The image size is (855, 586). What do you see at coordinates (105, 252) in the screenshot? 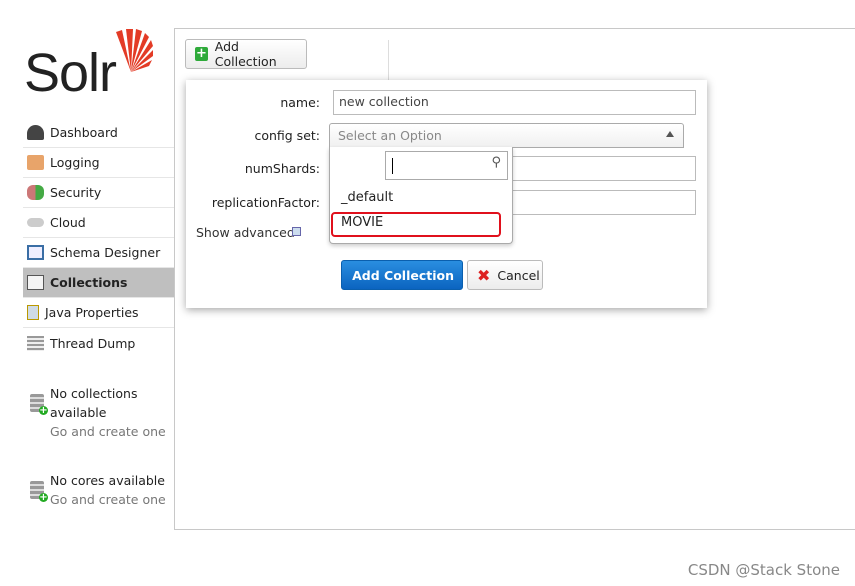
I see `sidebar-item-label: Schema Designer` at bounding box center [105, 252].